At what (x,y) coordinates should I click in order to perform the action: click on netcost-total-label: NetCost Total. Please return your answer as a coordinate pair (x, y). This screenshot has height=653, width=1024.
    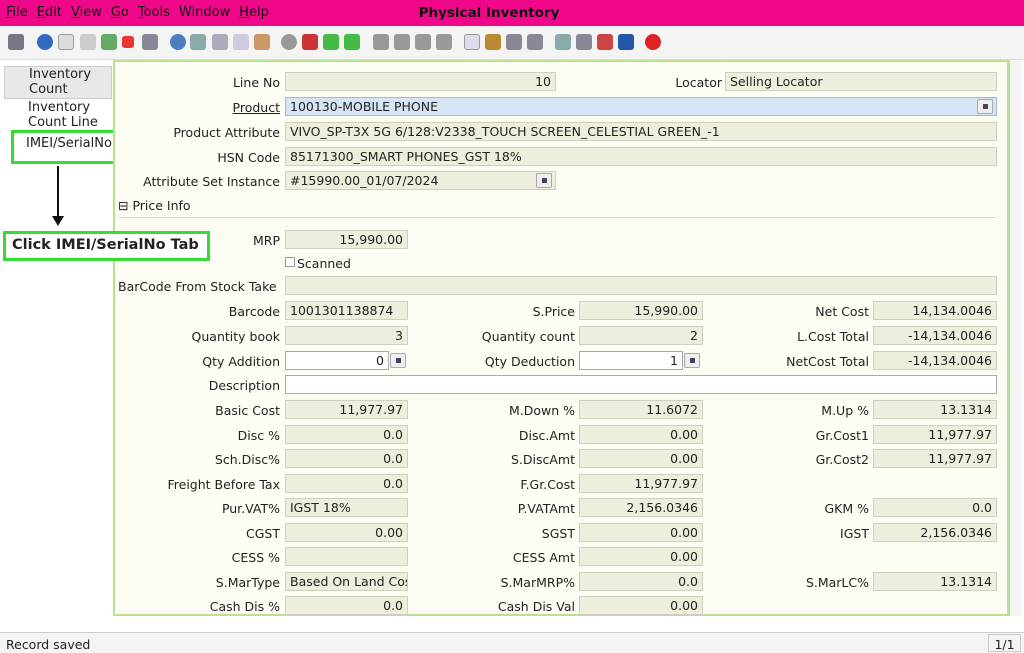
    Looking at the image, I should click on (827, 361).